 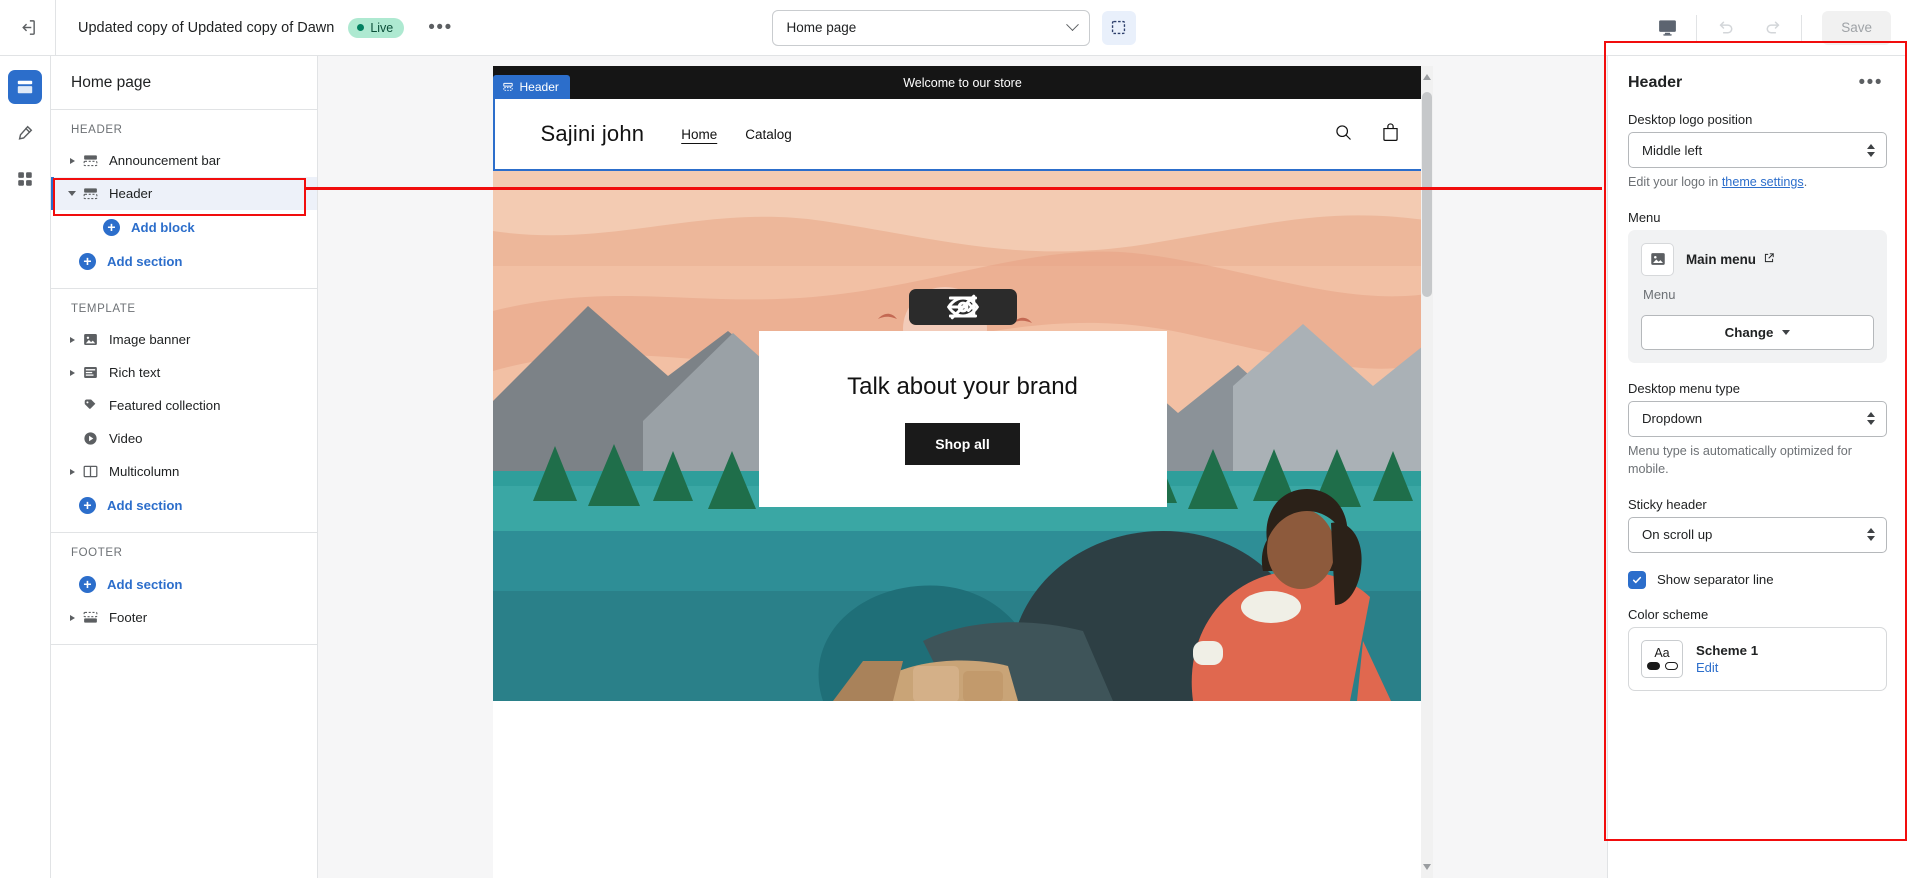 I want to click on theme-name: Updated copy of Updated copy of Dawn, so click(x=206, y=27).